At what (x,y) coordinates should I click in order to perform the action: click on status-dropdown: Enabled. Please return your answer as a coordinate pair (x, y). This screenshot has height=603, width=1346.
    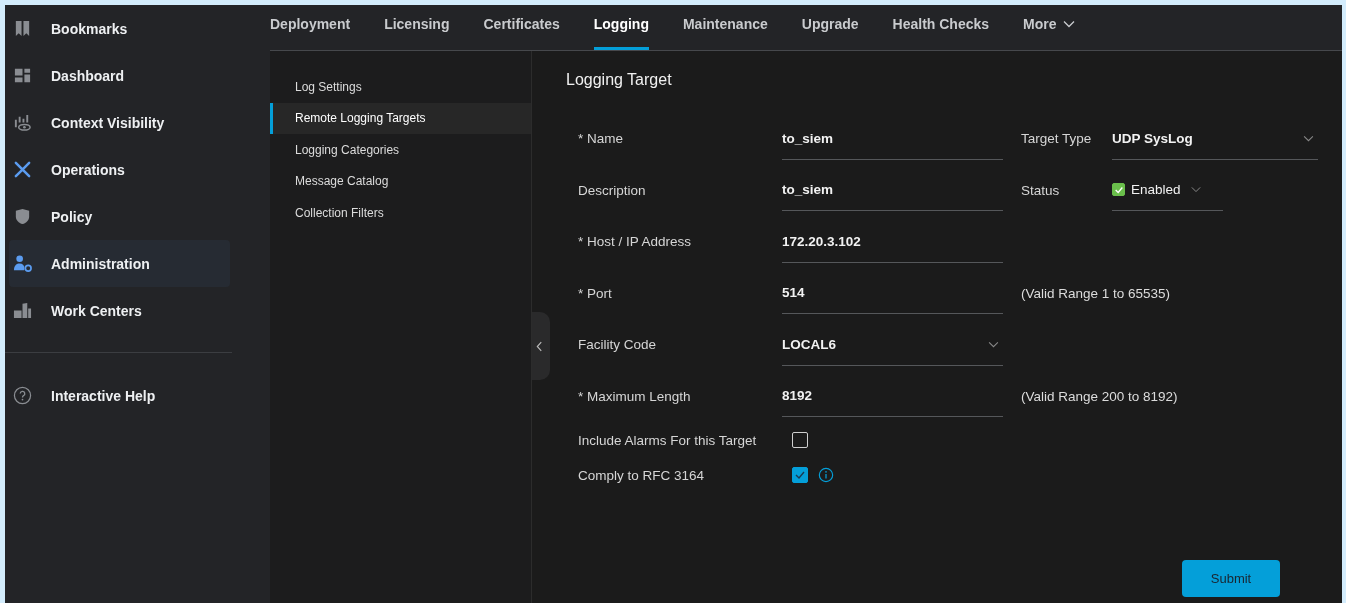
    Looking at the image, I should click on (1167, 190).